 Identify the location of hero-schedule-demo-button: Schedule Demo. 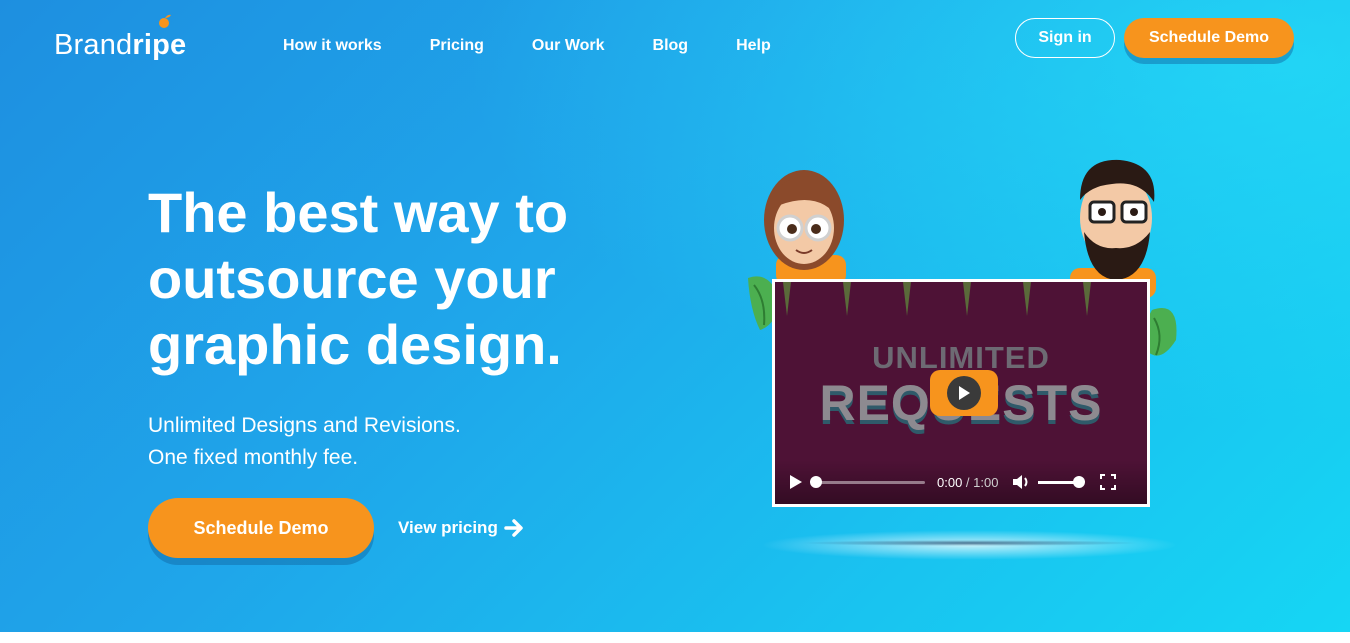
(261, 528).